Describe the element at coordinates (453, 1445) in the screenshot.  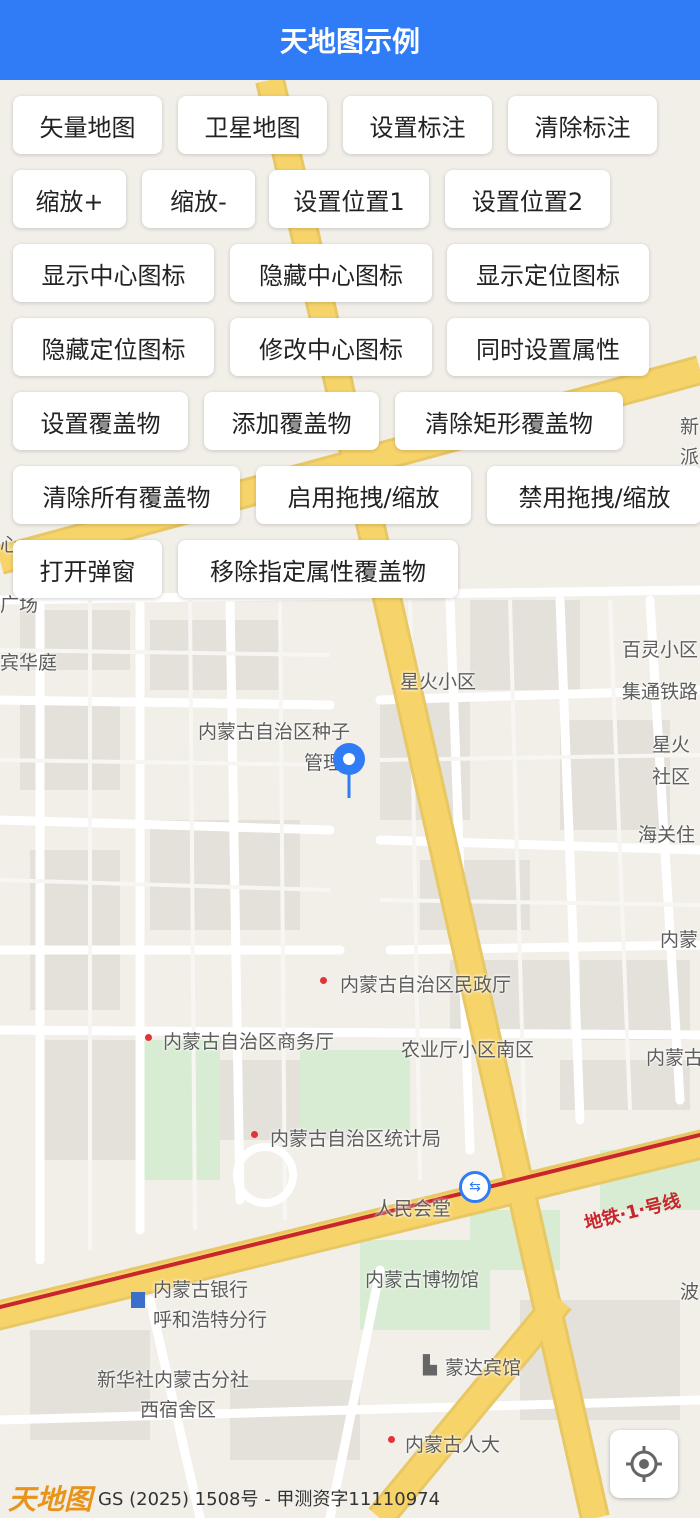
I see `map-label: 内蒙古人大` at that location.